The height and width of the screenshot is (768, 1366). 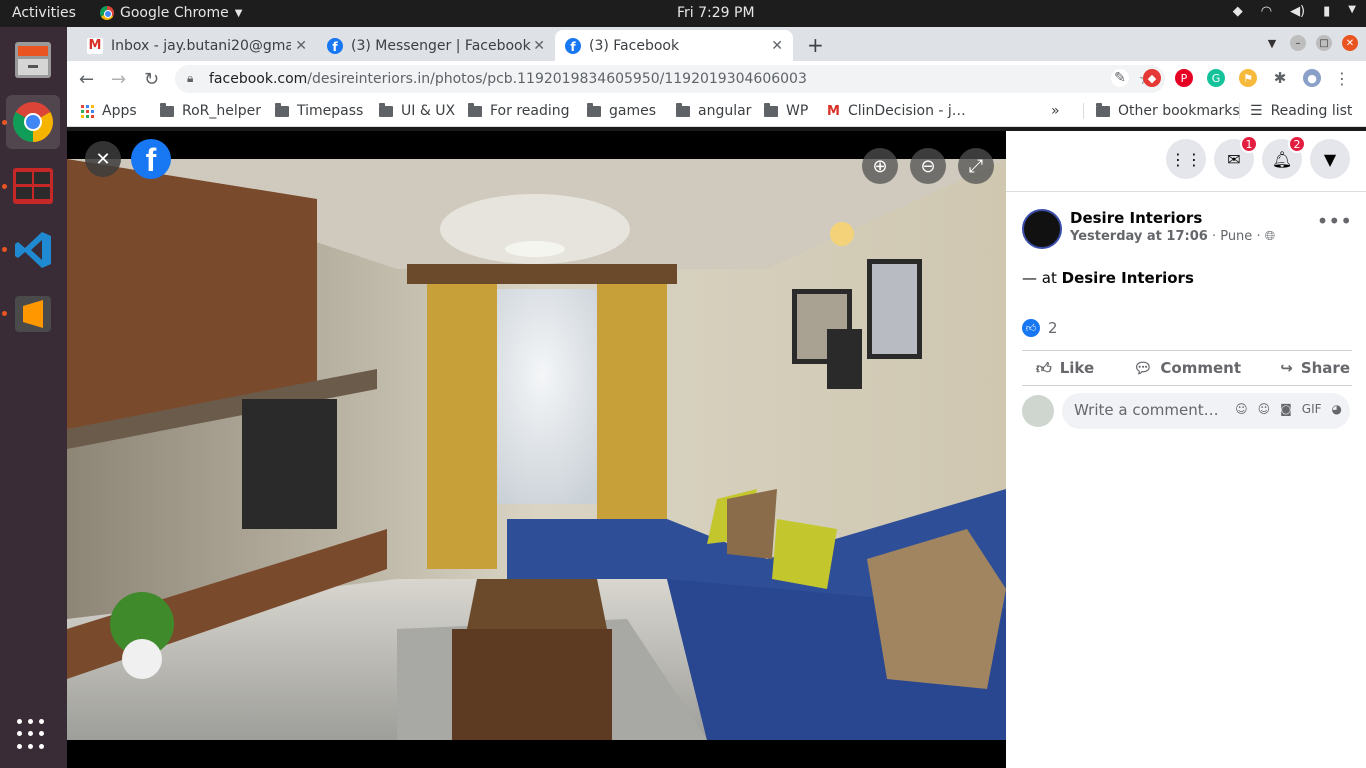 What do you see at coordinates (1280, 78) in the screenshot?
I see `puzzle-icon: ✱` at bounding box center [1280, 78].